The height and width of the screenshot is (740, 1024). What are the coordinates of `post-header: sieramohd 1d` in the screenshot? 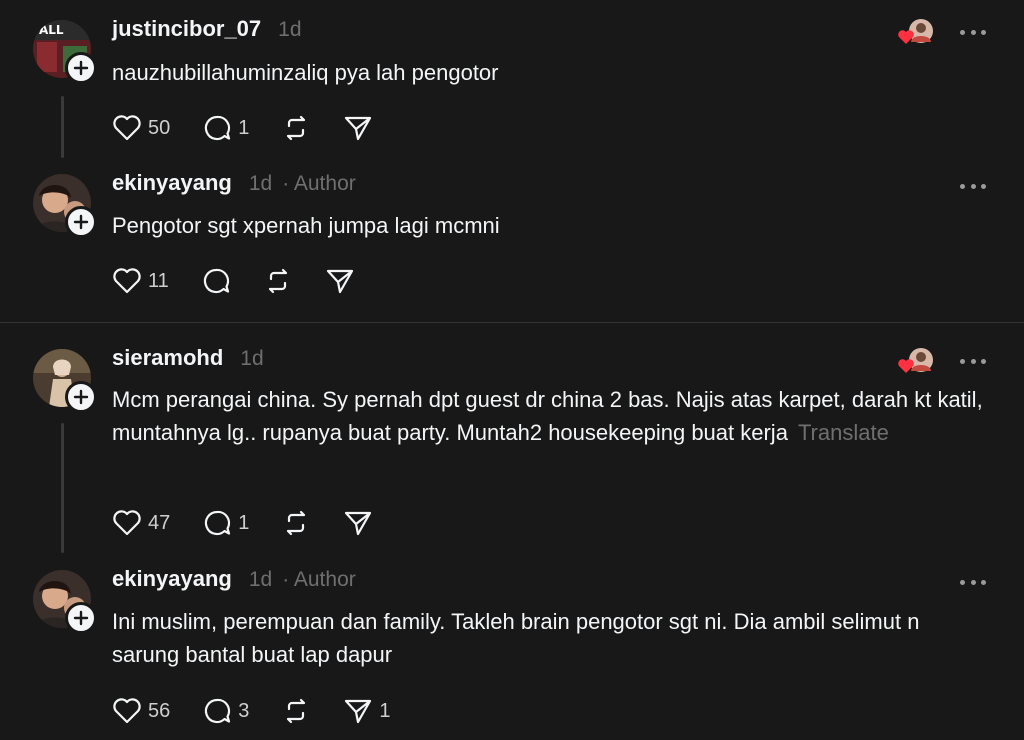 It's located at (188, 360).